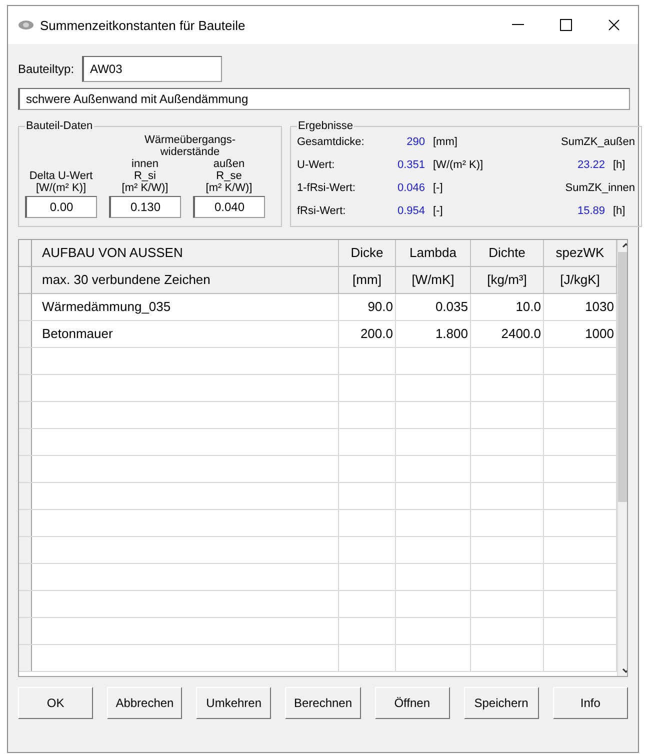  I want to click on close-icon, so click(614, 25).